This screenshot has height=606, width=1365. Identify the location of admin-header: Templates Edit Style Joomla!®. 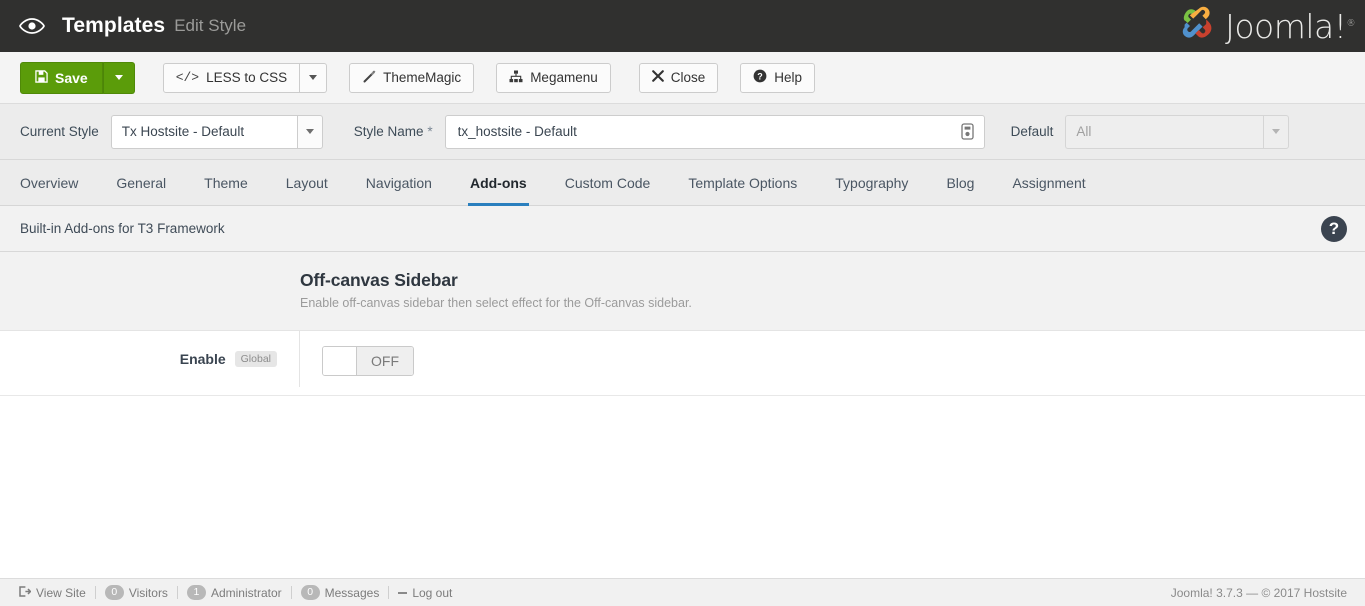
(682, 26).